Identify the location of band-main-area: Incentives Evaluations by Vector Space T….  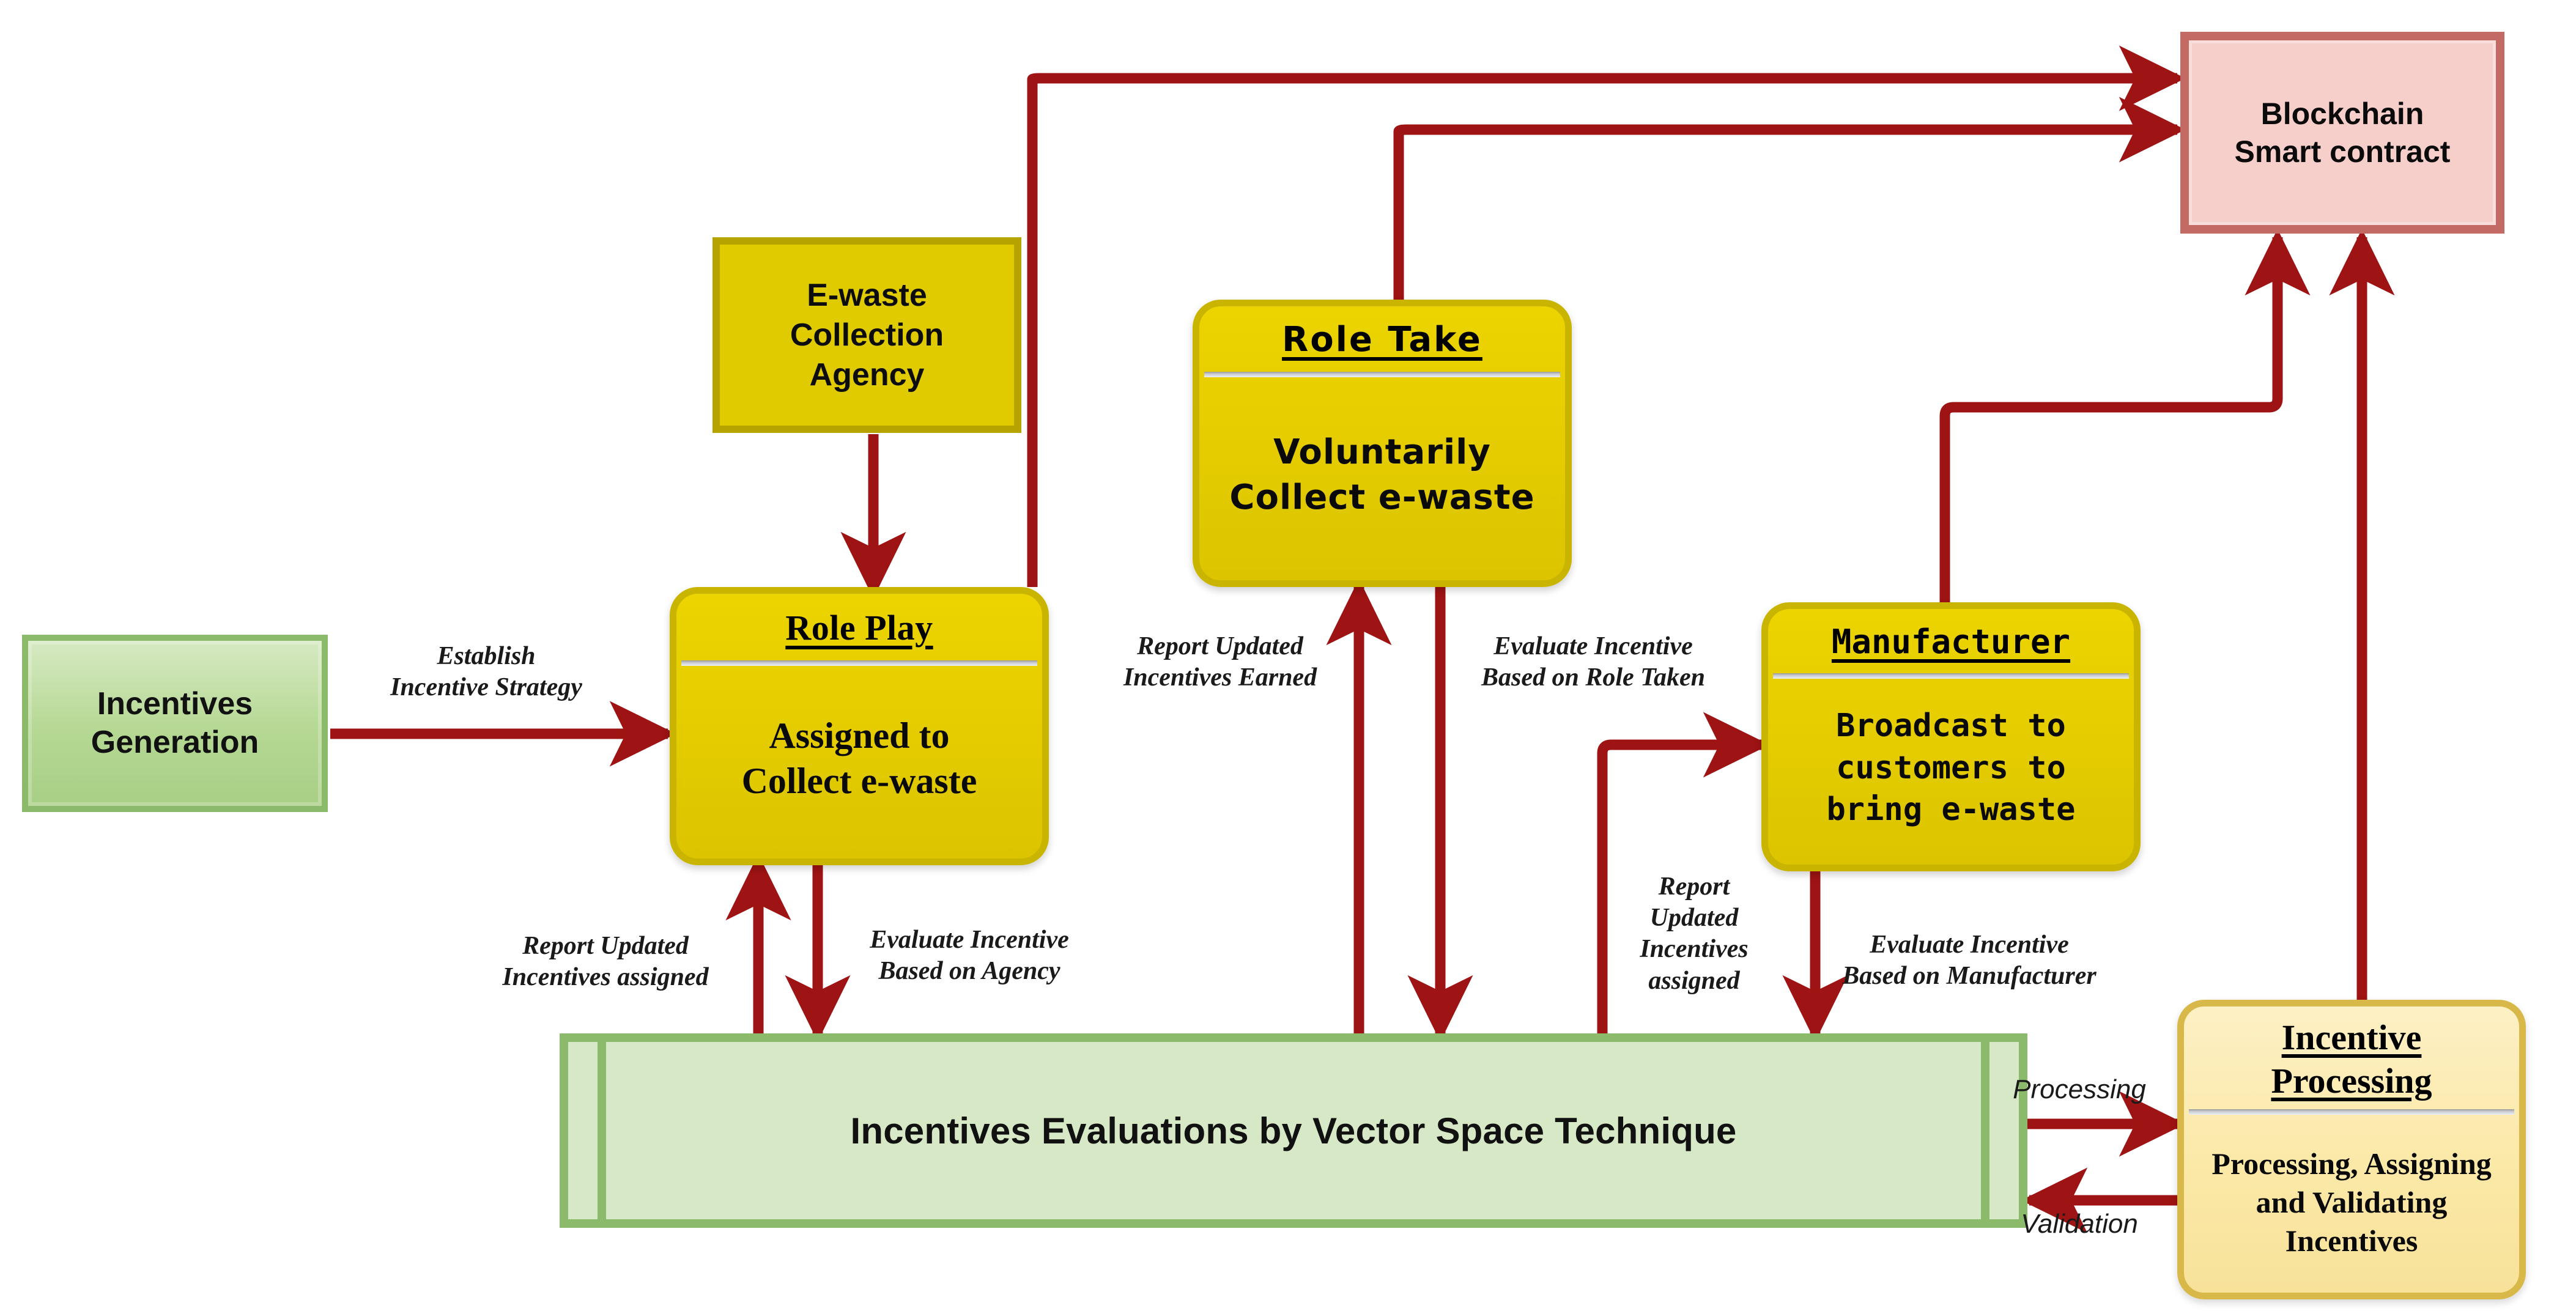
(1293, 1130).